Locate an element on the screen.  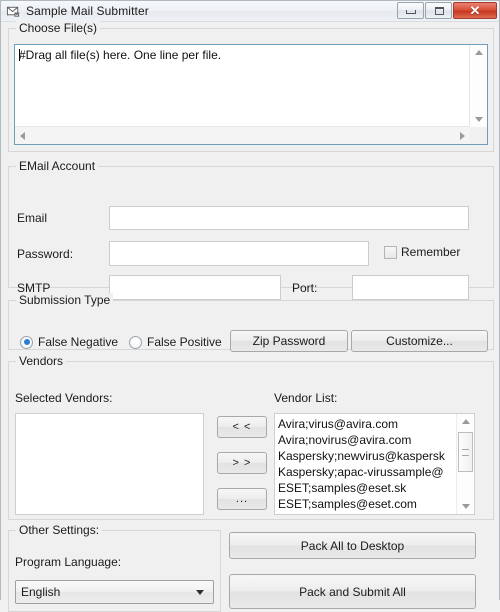
maximize-button is located at coordinates (438, 10).